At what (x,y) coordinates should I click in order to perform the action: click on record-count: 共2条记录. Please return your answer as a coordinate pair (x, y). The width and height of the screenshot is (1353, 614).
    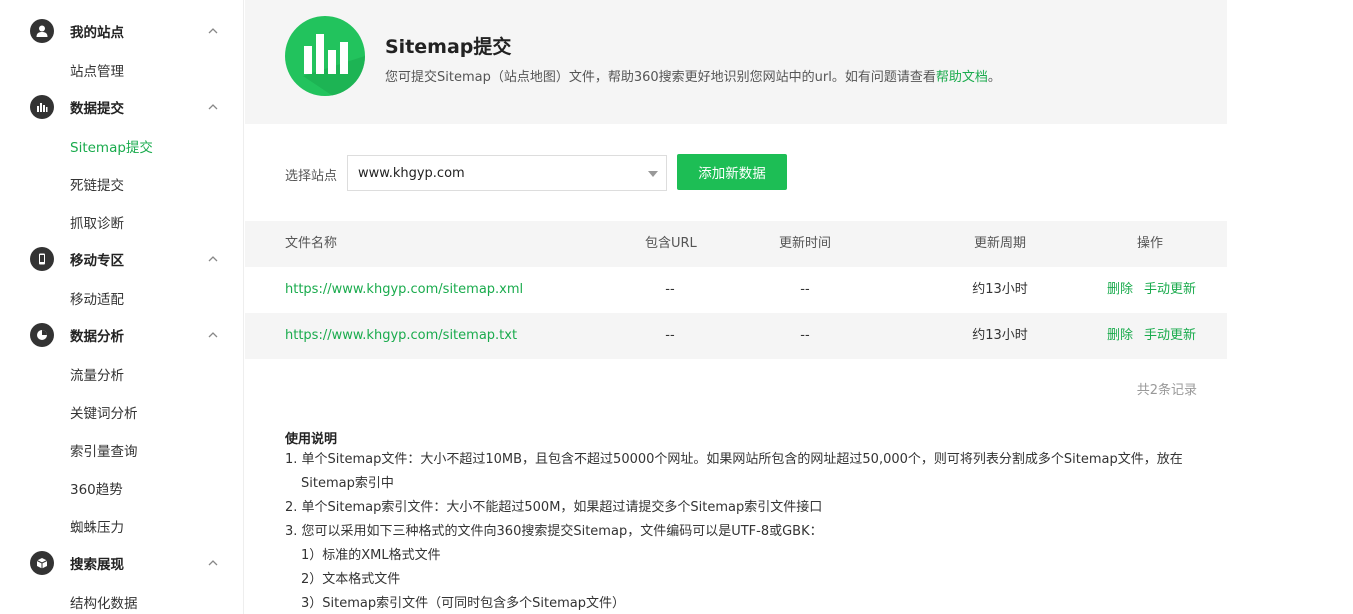
    Looking at the image, I should click on (1166, 390).